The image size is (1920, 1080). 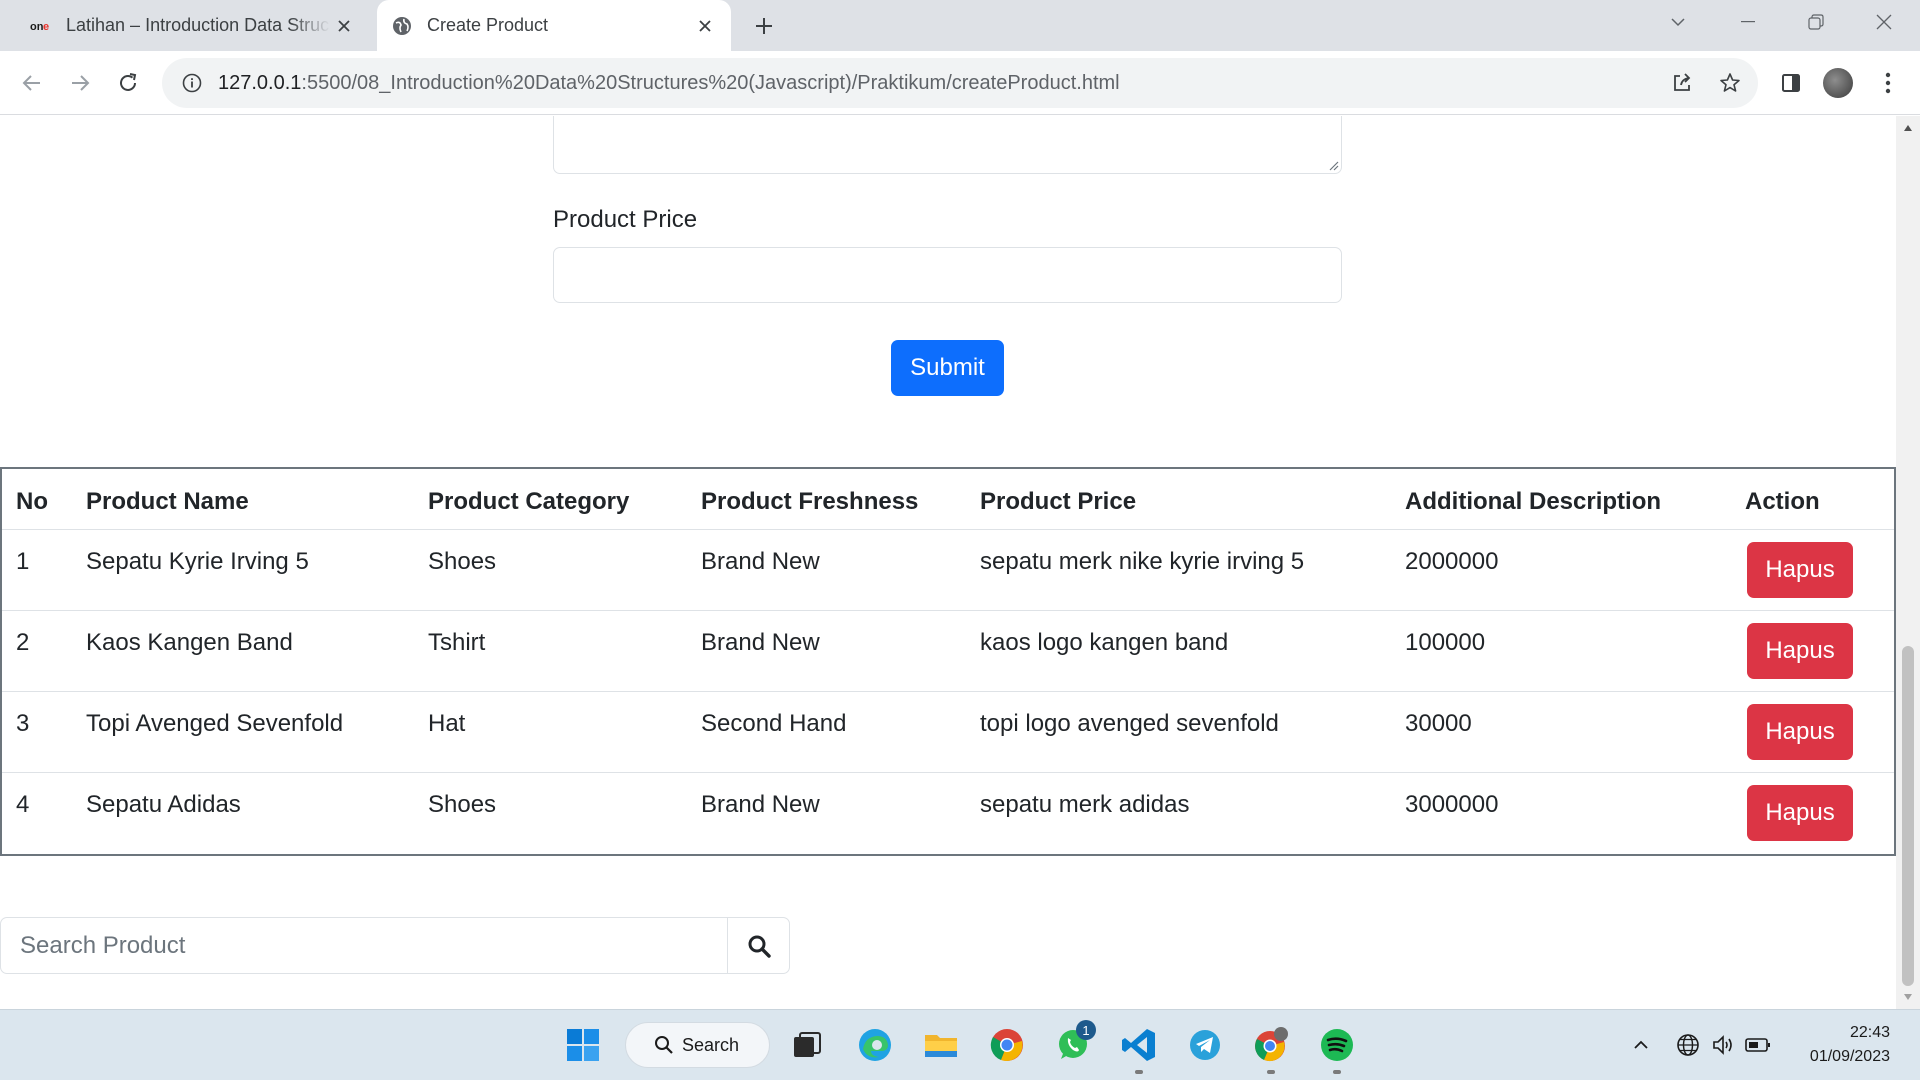 I want to click on search-button, so click(x=758, y=945).